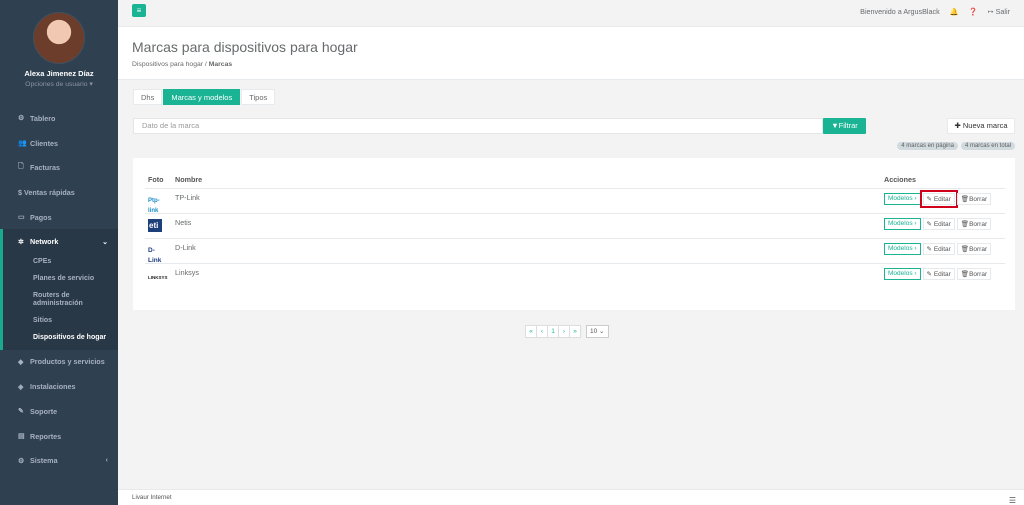  What do you see at coordinates (46, 192) in the screenshot?
I see `sidebar-item-label: $ Ventas rápidas` at bounding box center [46, 192].